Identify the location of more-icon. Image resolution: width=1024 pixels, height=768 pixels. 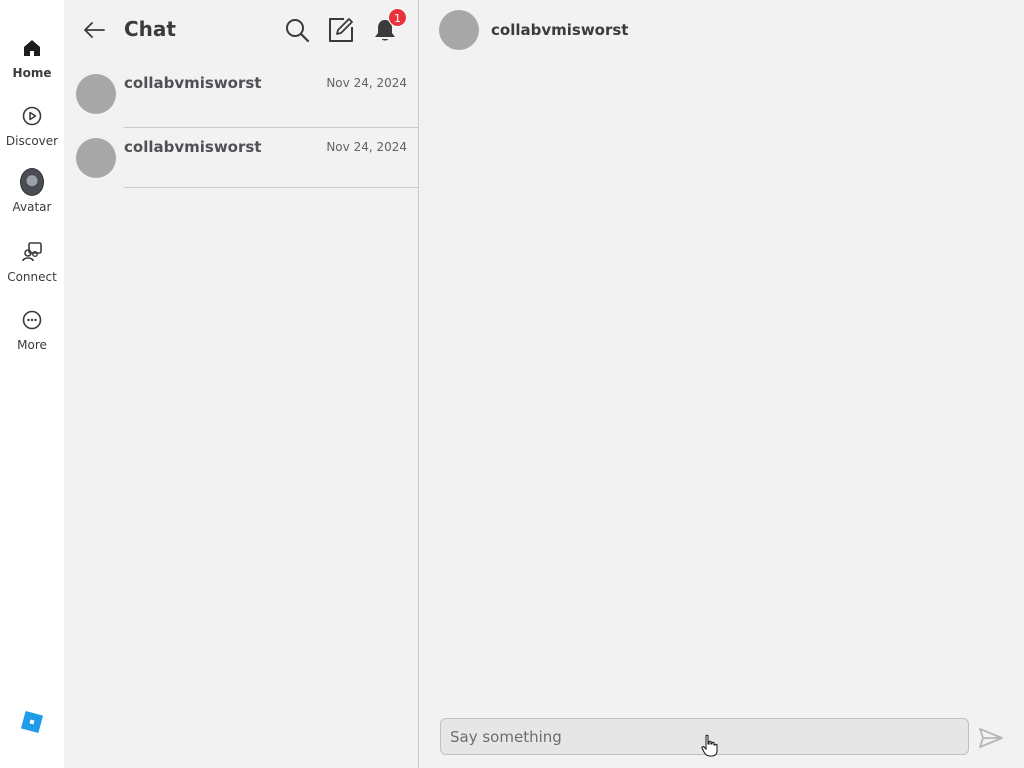
(32, 320).